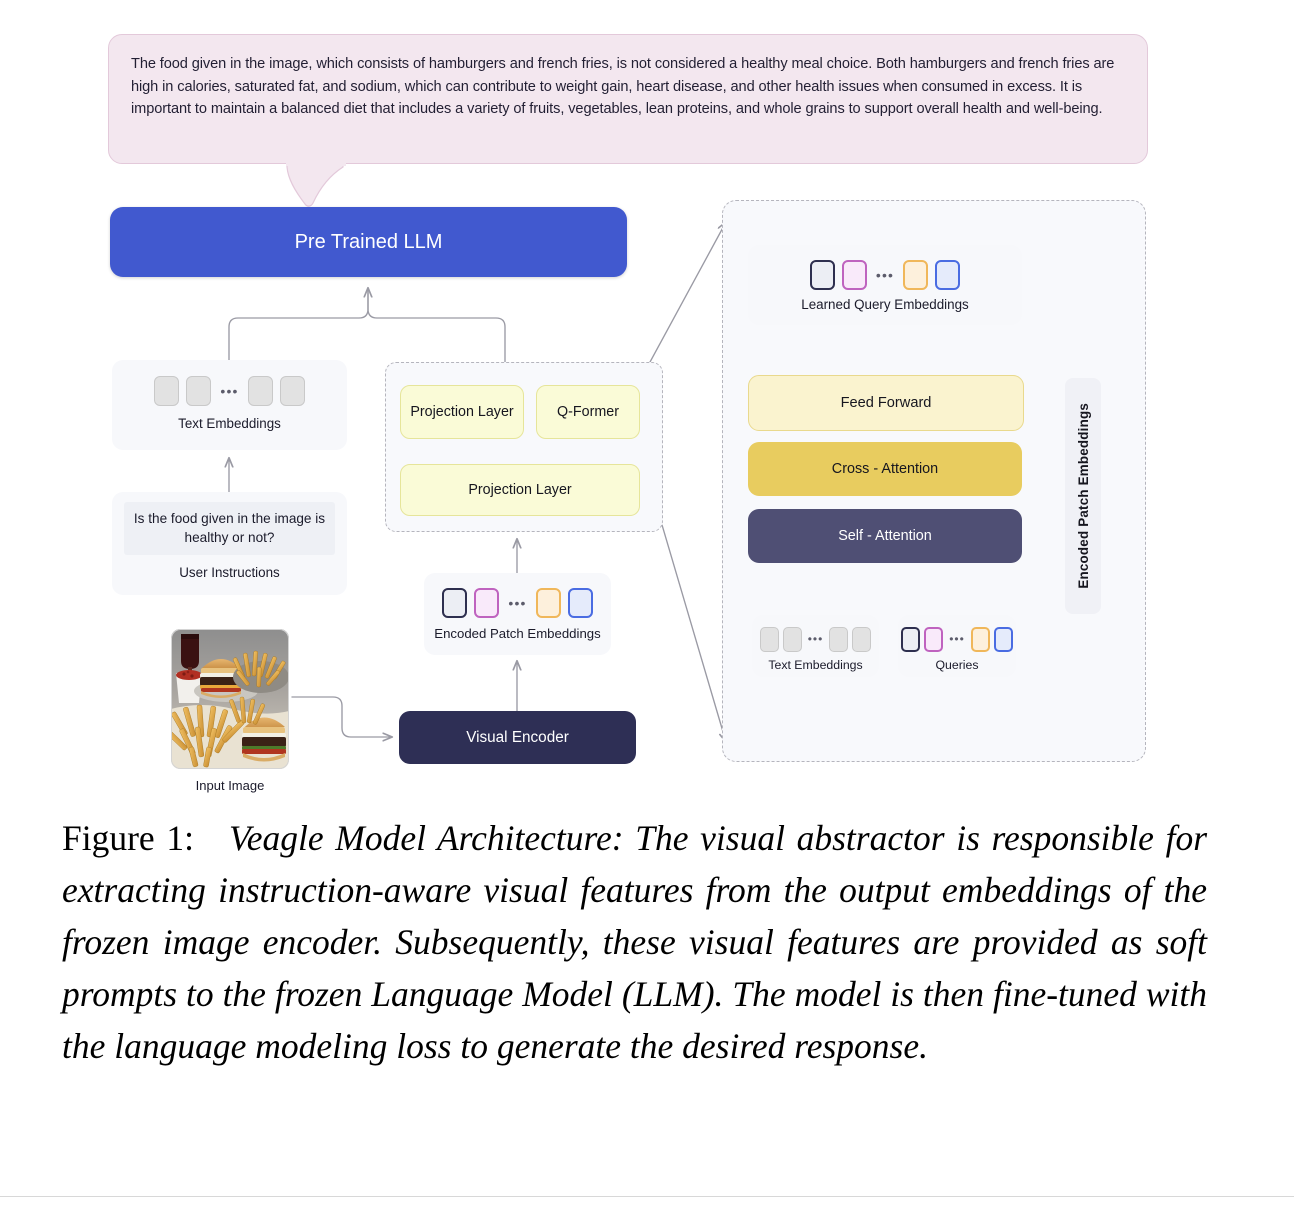 The width and height of the screenshot is (1294, 1208). I want to click on learned-query-embeddings-group: ••• Learned Query Embeddings, so click(885, 285).